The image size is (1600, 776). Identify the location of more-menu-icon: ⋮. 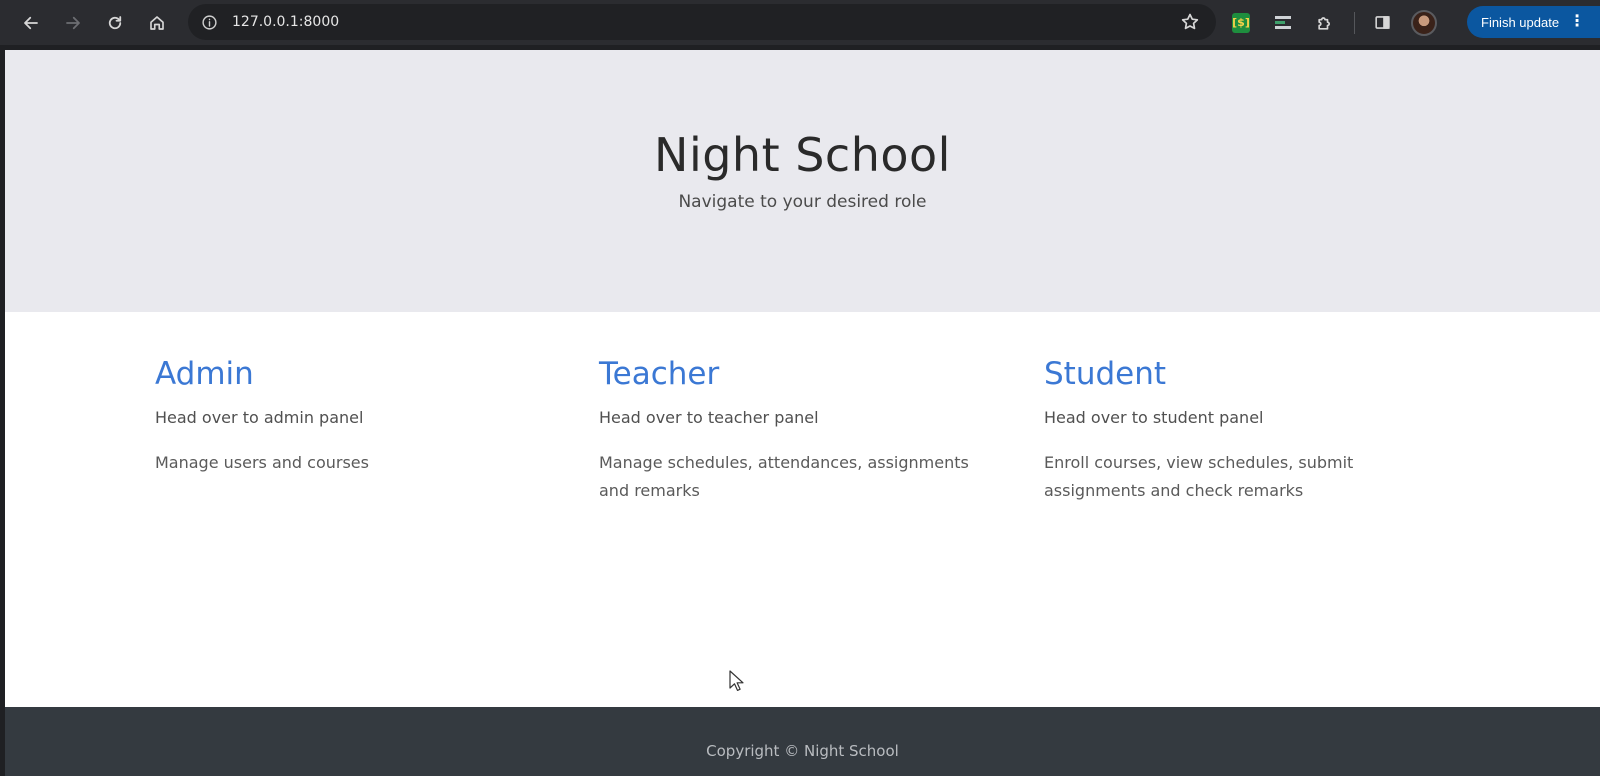
(1577, 22).